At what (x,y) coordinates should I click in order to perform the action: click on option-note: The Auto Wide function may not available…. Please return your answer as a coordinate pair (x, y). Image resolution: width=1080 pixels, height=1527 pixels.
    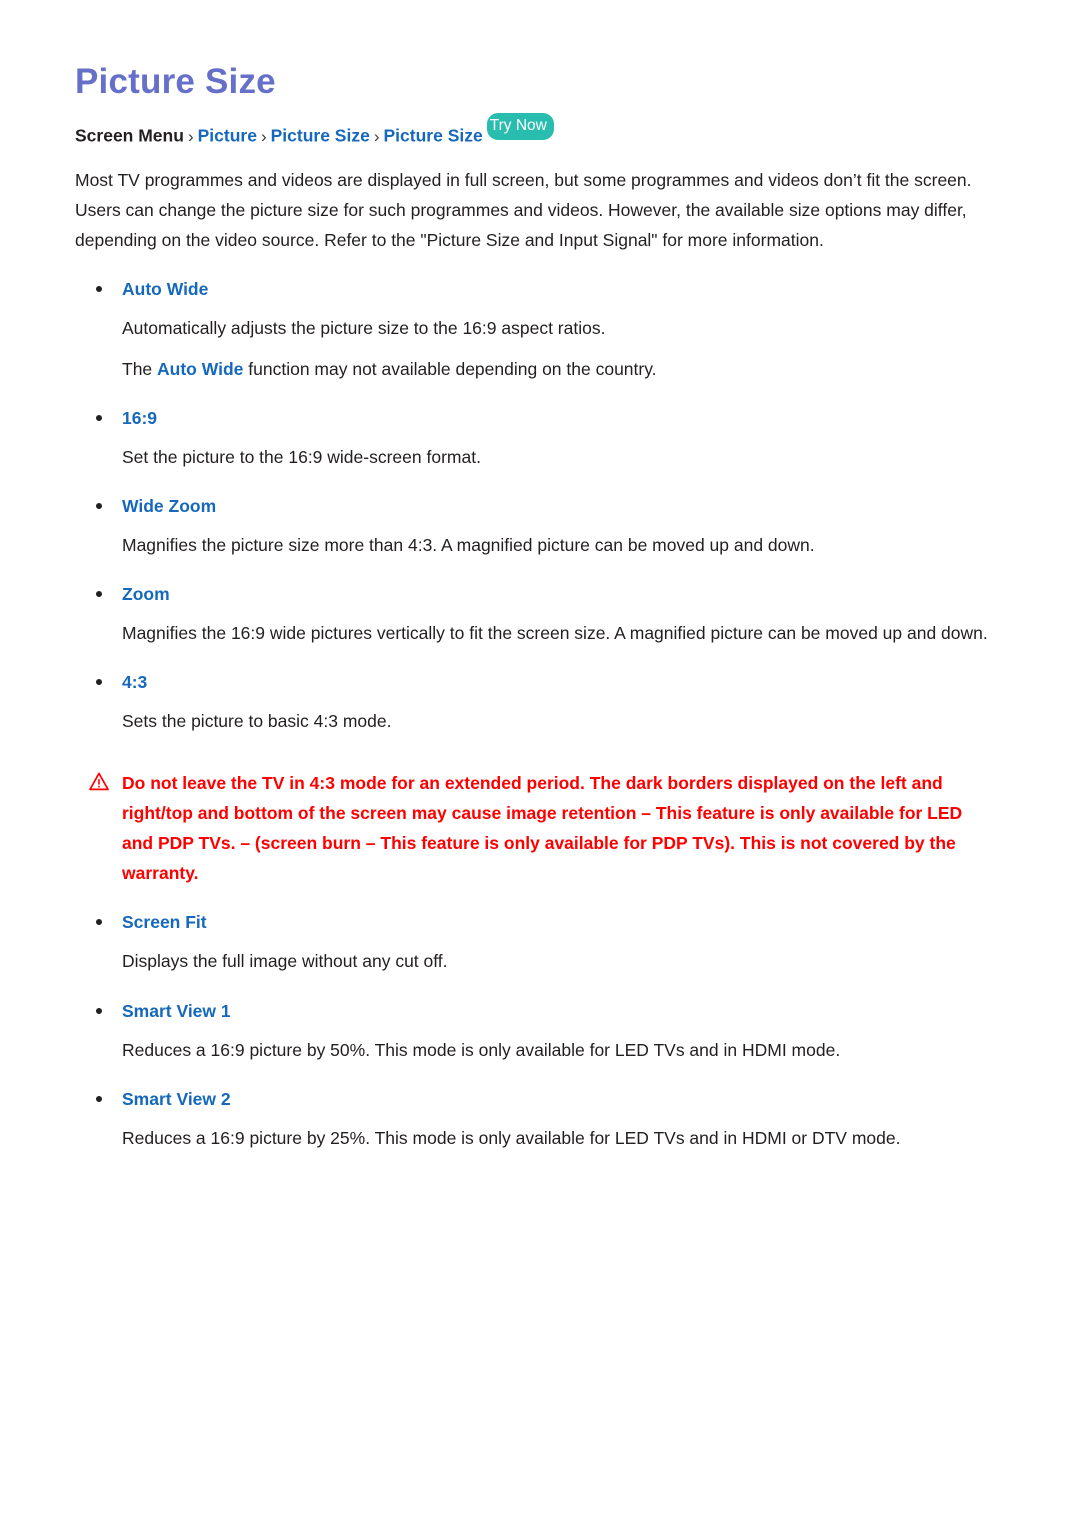
    Looking at the image, I should click on (533, 369).